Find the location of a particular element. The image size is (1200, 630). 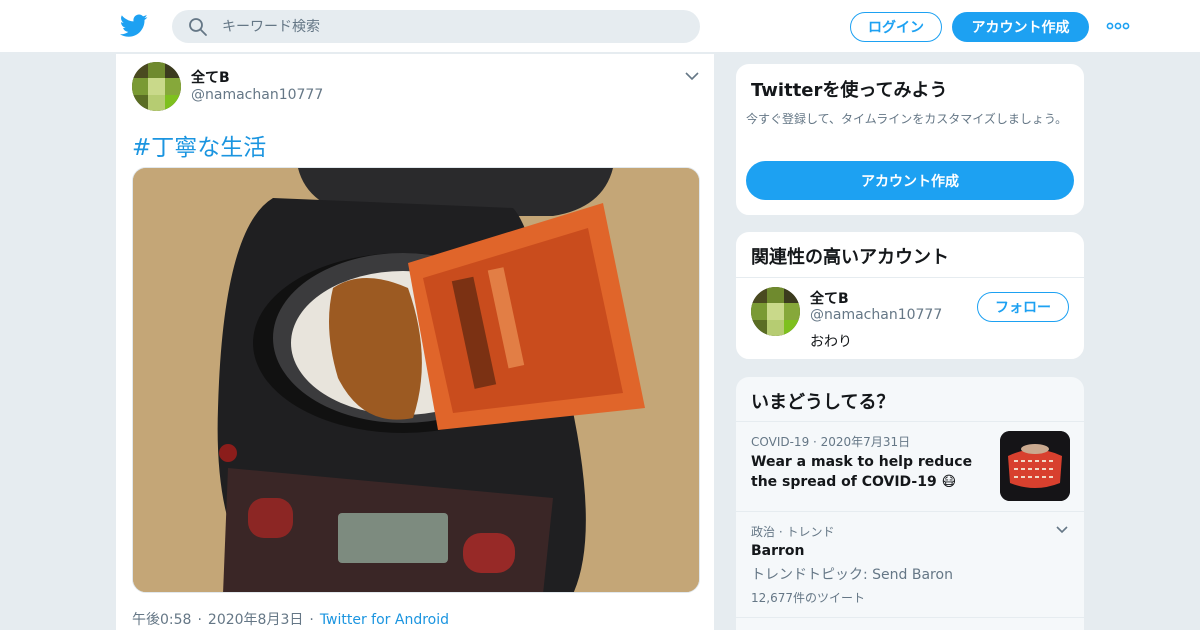

trend-category: 政治 · トレンド is located at coordinates (793, 532).